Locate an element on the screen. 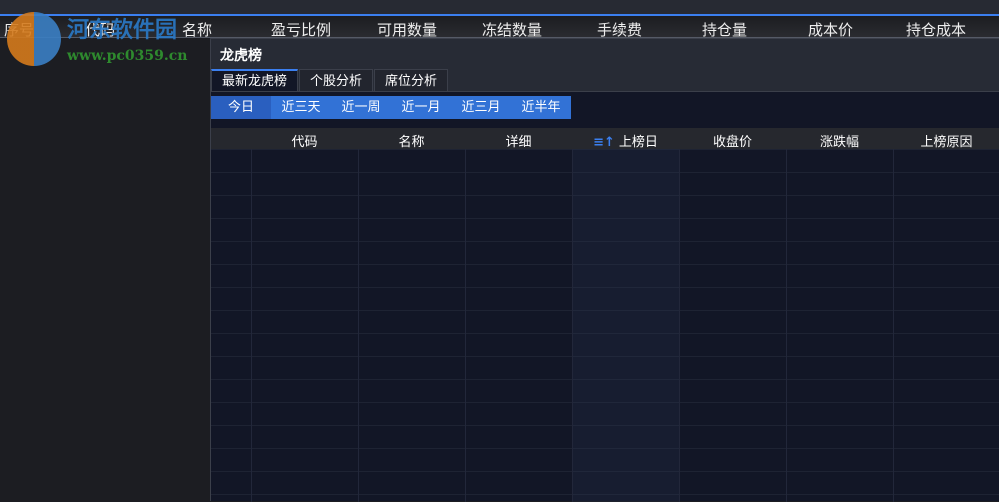 The height and width of the screenshot is (502, 999). range-today: 今日 is located at coordinates (241, 107).